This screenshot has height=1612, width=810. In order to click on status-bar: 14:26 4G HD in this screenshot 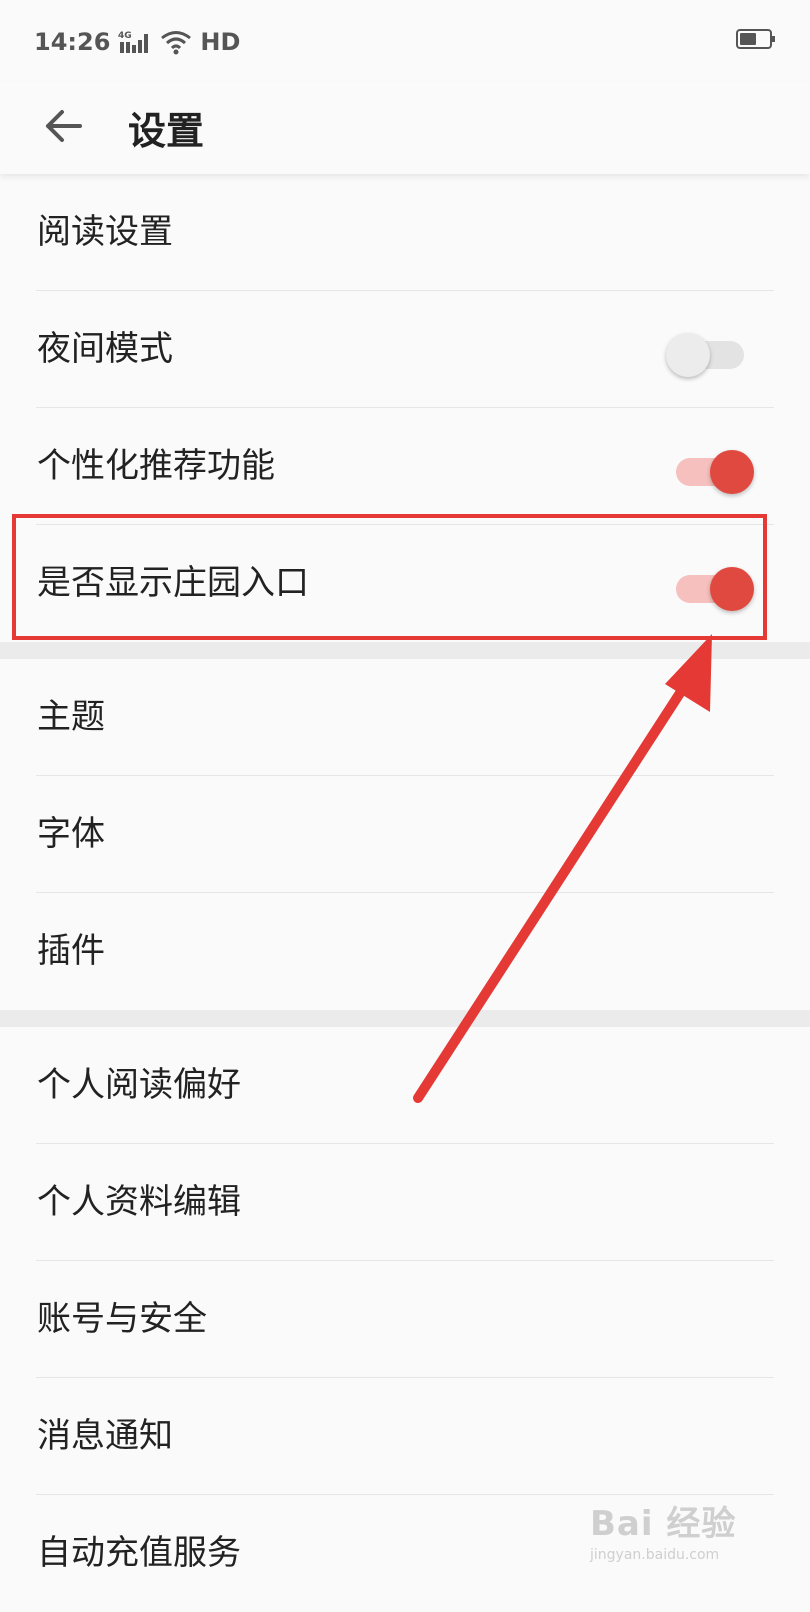, I will do `click(405, 41)`.